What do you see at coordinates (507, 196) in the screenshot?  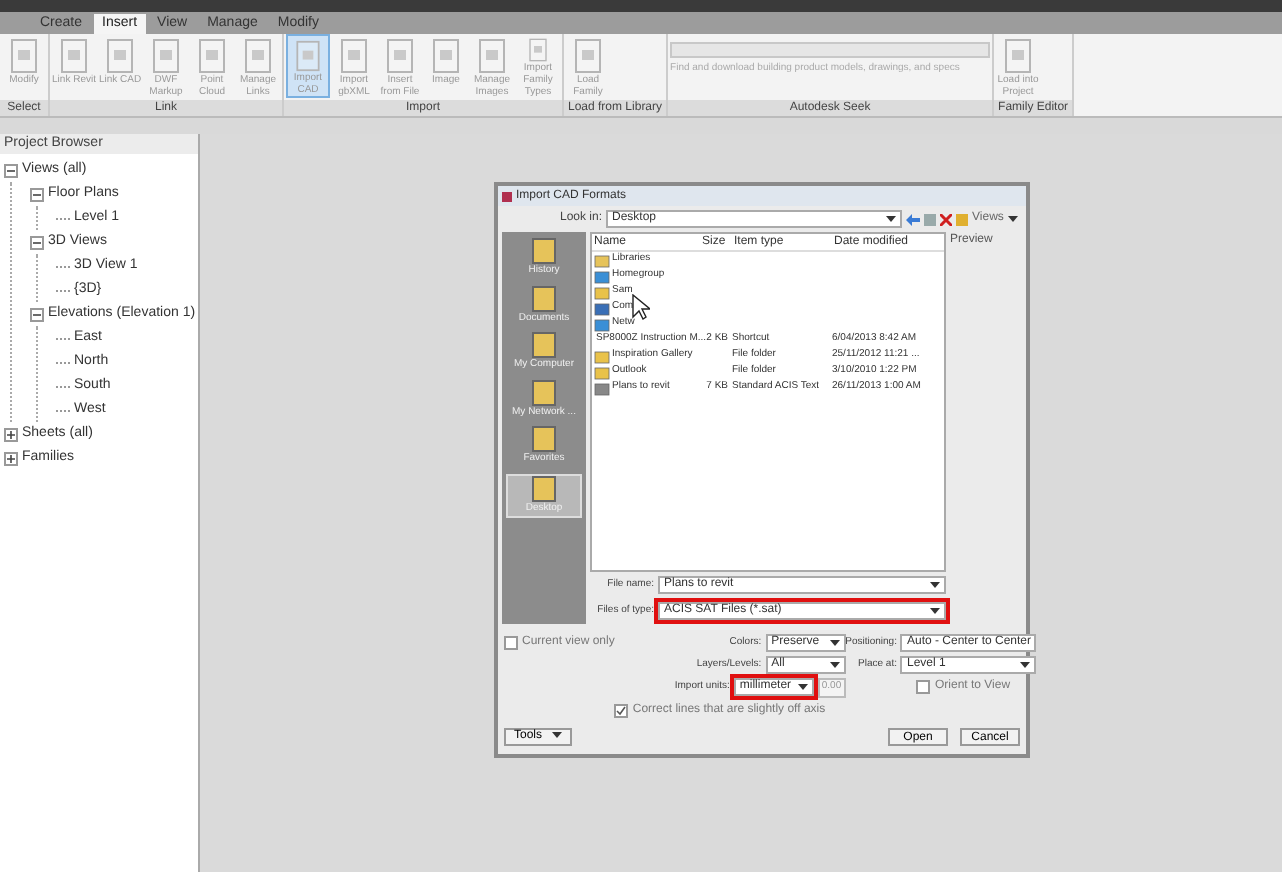 I see `app-icon` at bounding box center [507, 196].